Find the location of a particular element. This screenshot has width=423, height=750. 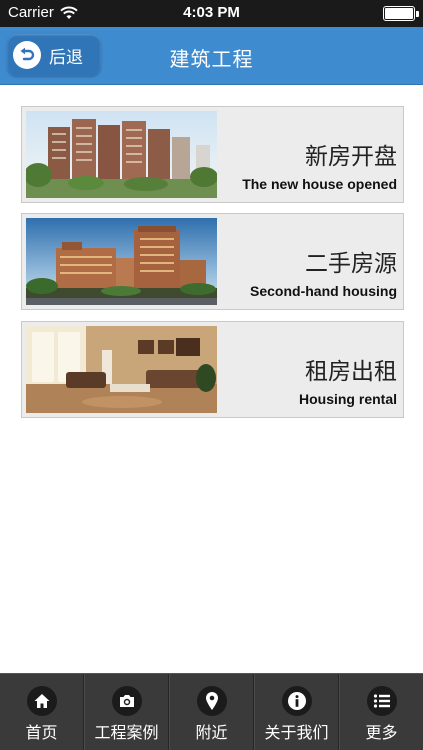

tab-about-us: 关于我们 is located at coordinates (296, 712).